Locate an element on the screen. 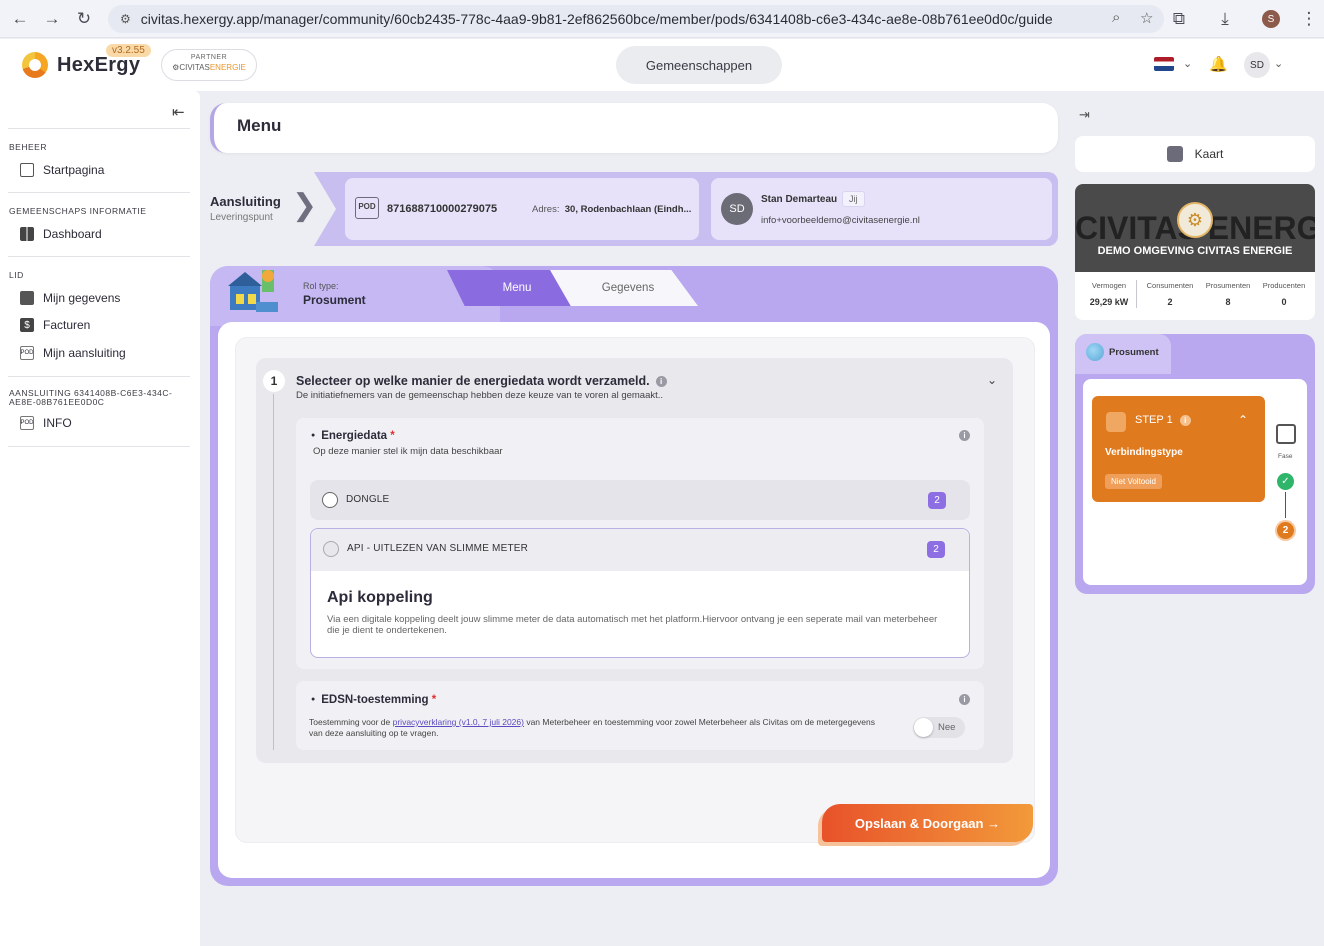  step-card-title: Verbindingstype is located at coordinates (1144, 452).